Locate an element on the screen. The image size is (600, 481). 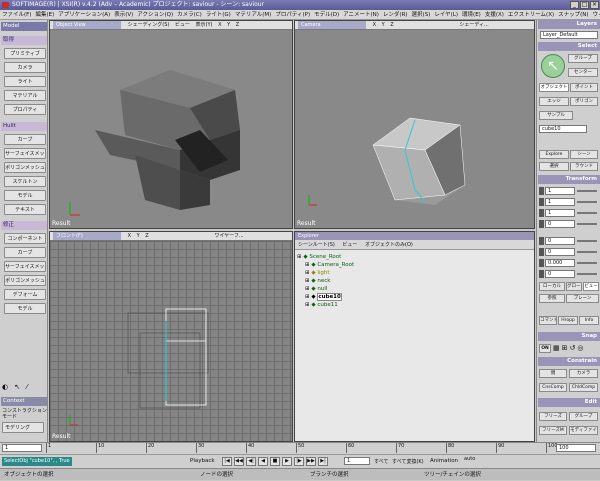
explore-button: Explore is located at coordinates (554, 154).